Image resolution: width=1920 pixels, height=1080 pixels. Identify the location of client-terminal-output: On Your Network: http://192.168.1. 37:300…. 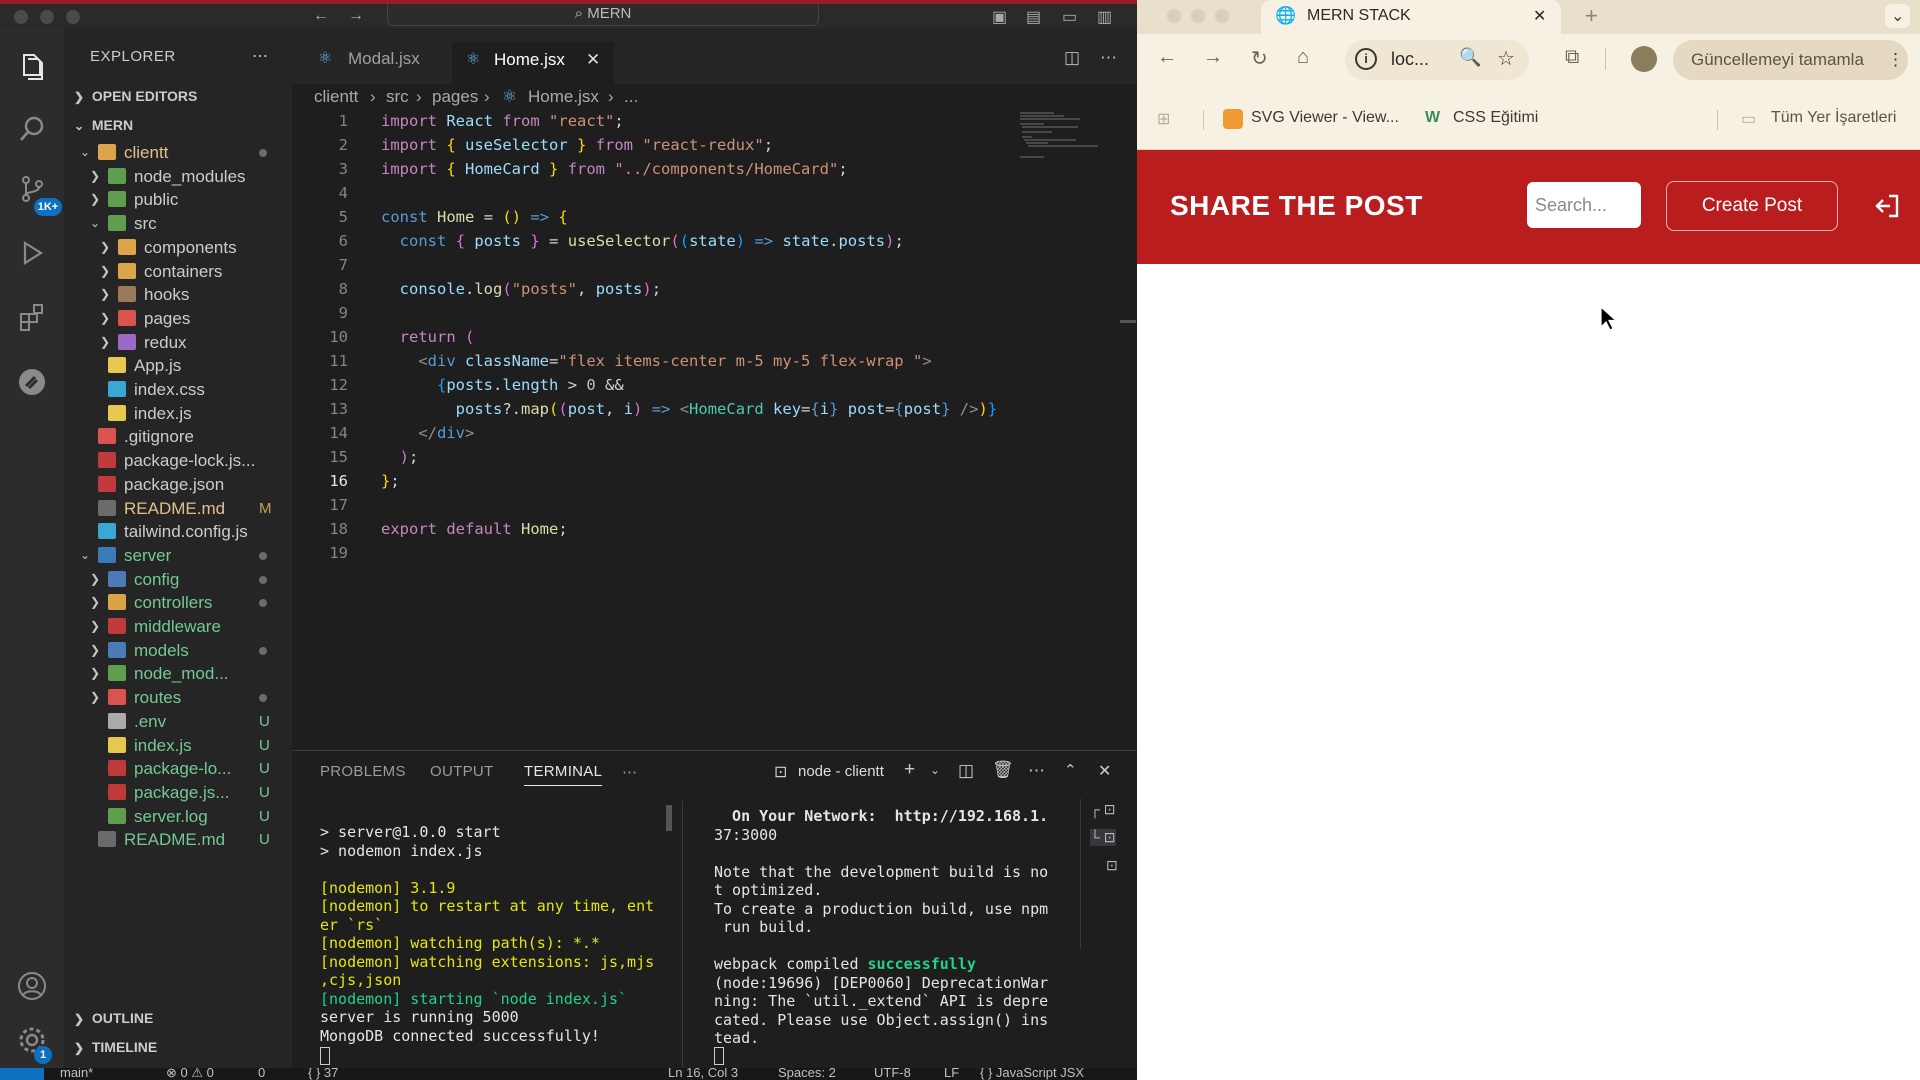
(881, 927).